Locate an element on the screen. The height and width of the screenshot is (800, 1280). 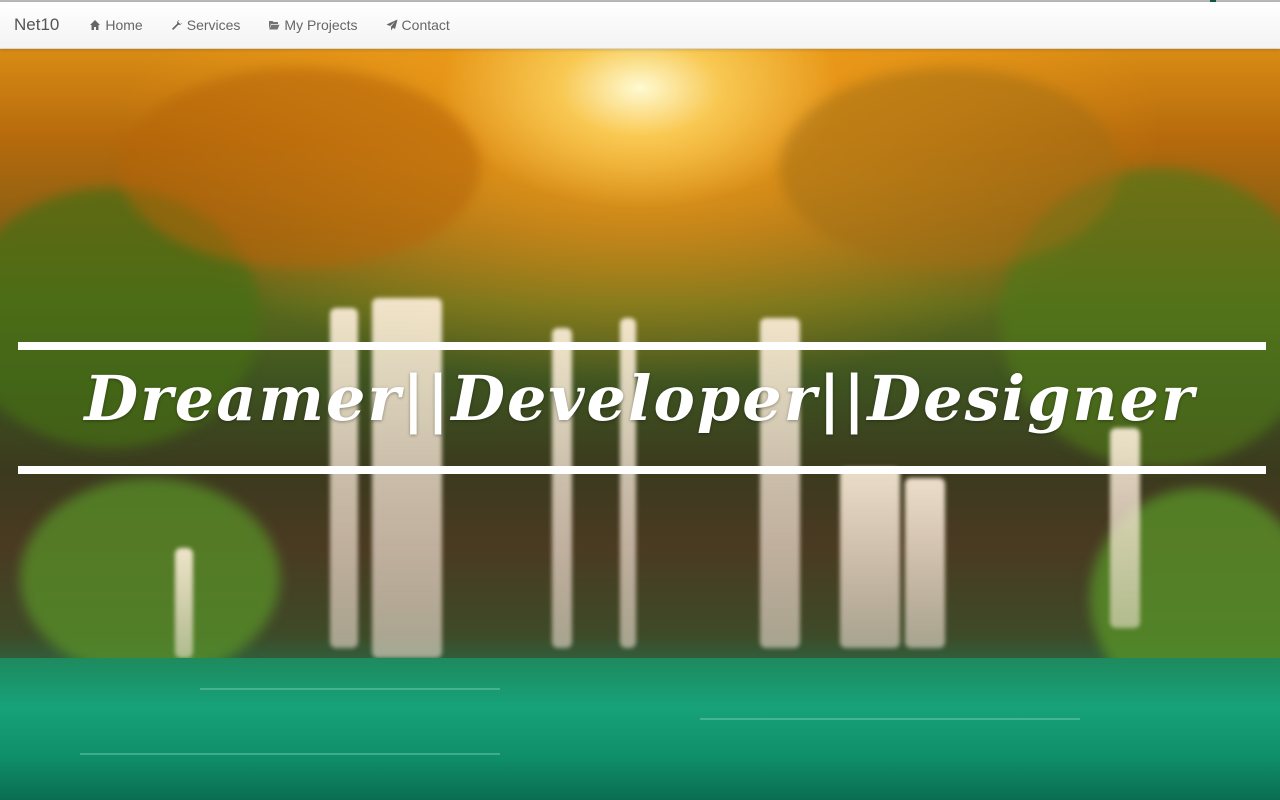
brand-link: Net10 is located at coordinates (36, 25).